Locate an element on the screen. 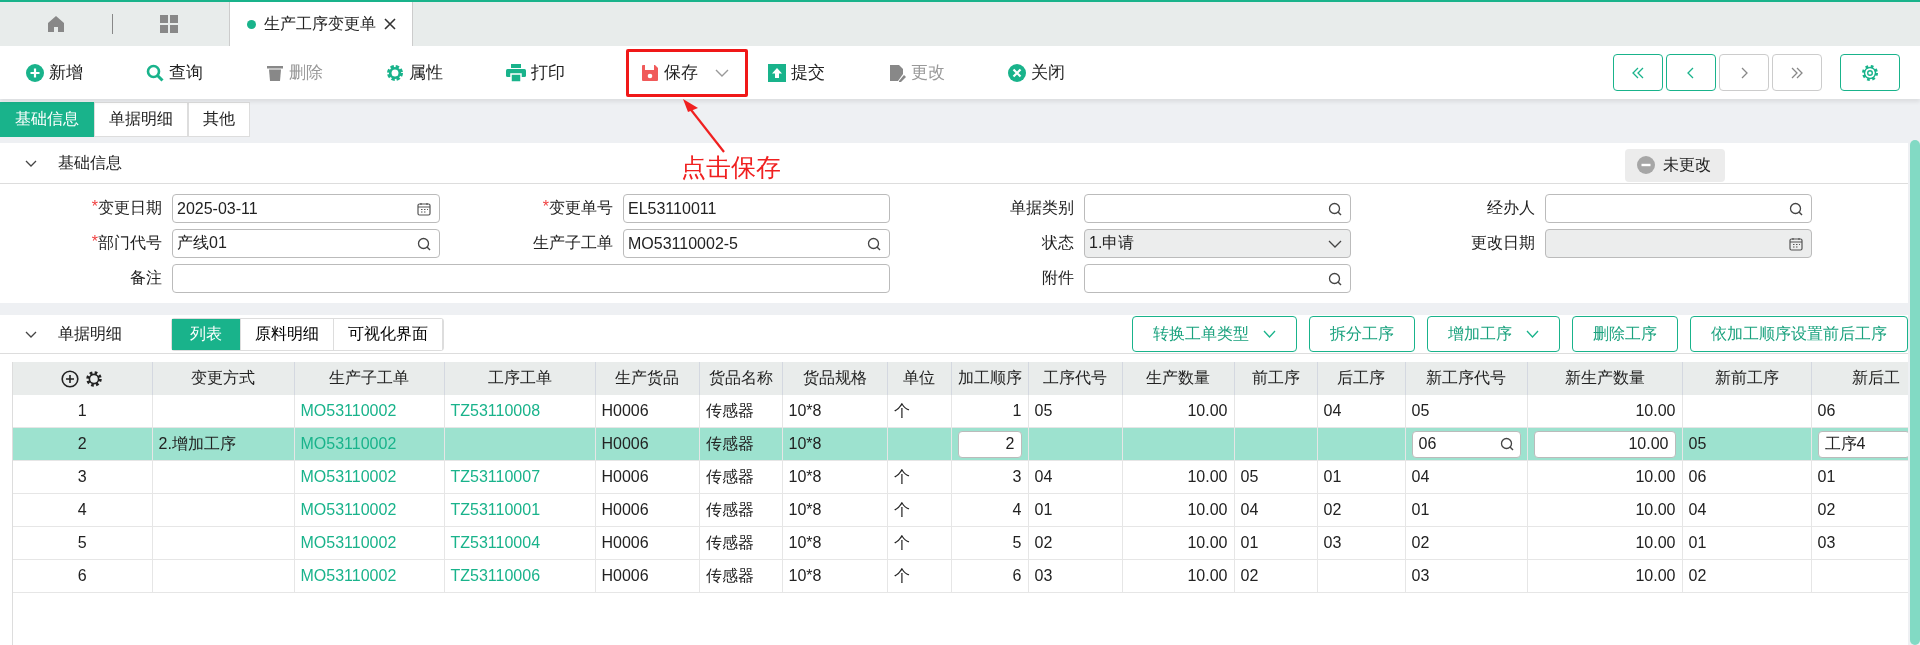 This screenshot has width=1920, height=645. column-header: 新前工序 is located at coordinates (1746, 377).